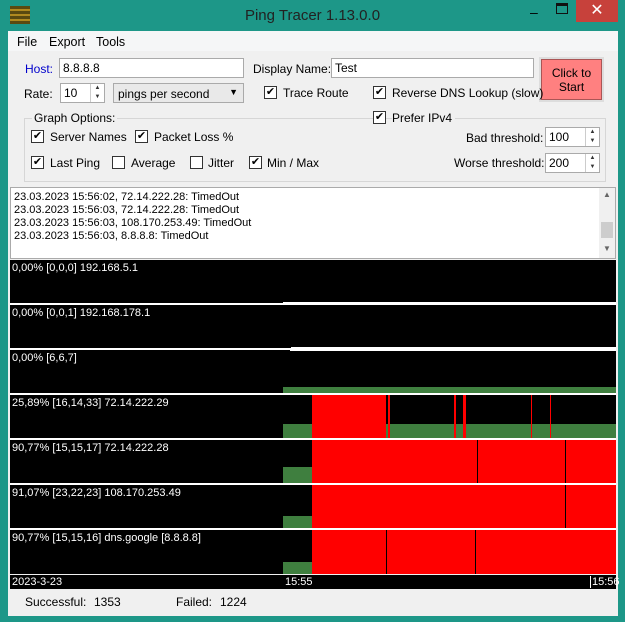 Image resolution: width=625 pixels, height=622 pixels. What do you see at coordinates (221, 163) in the screenshot?
I see `jitter-label: Jitter` at bounding box center [221, 163].